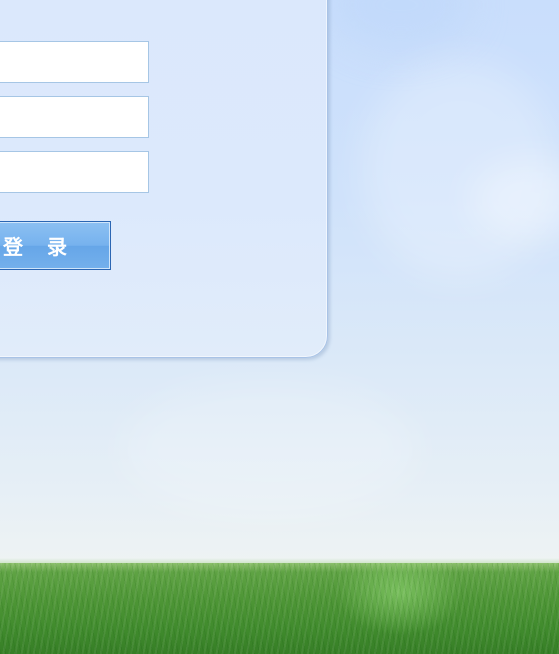  What do you see at coordinates (279, 608) in the screenshot?
I see `grass-field` at bounding box center [279, 608].